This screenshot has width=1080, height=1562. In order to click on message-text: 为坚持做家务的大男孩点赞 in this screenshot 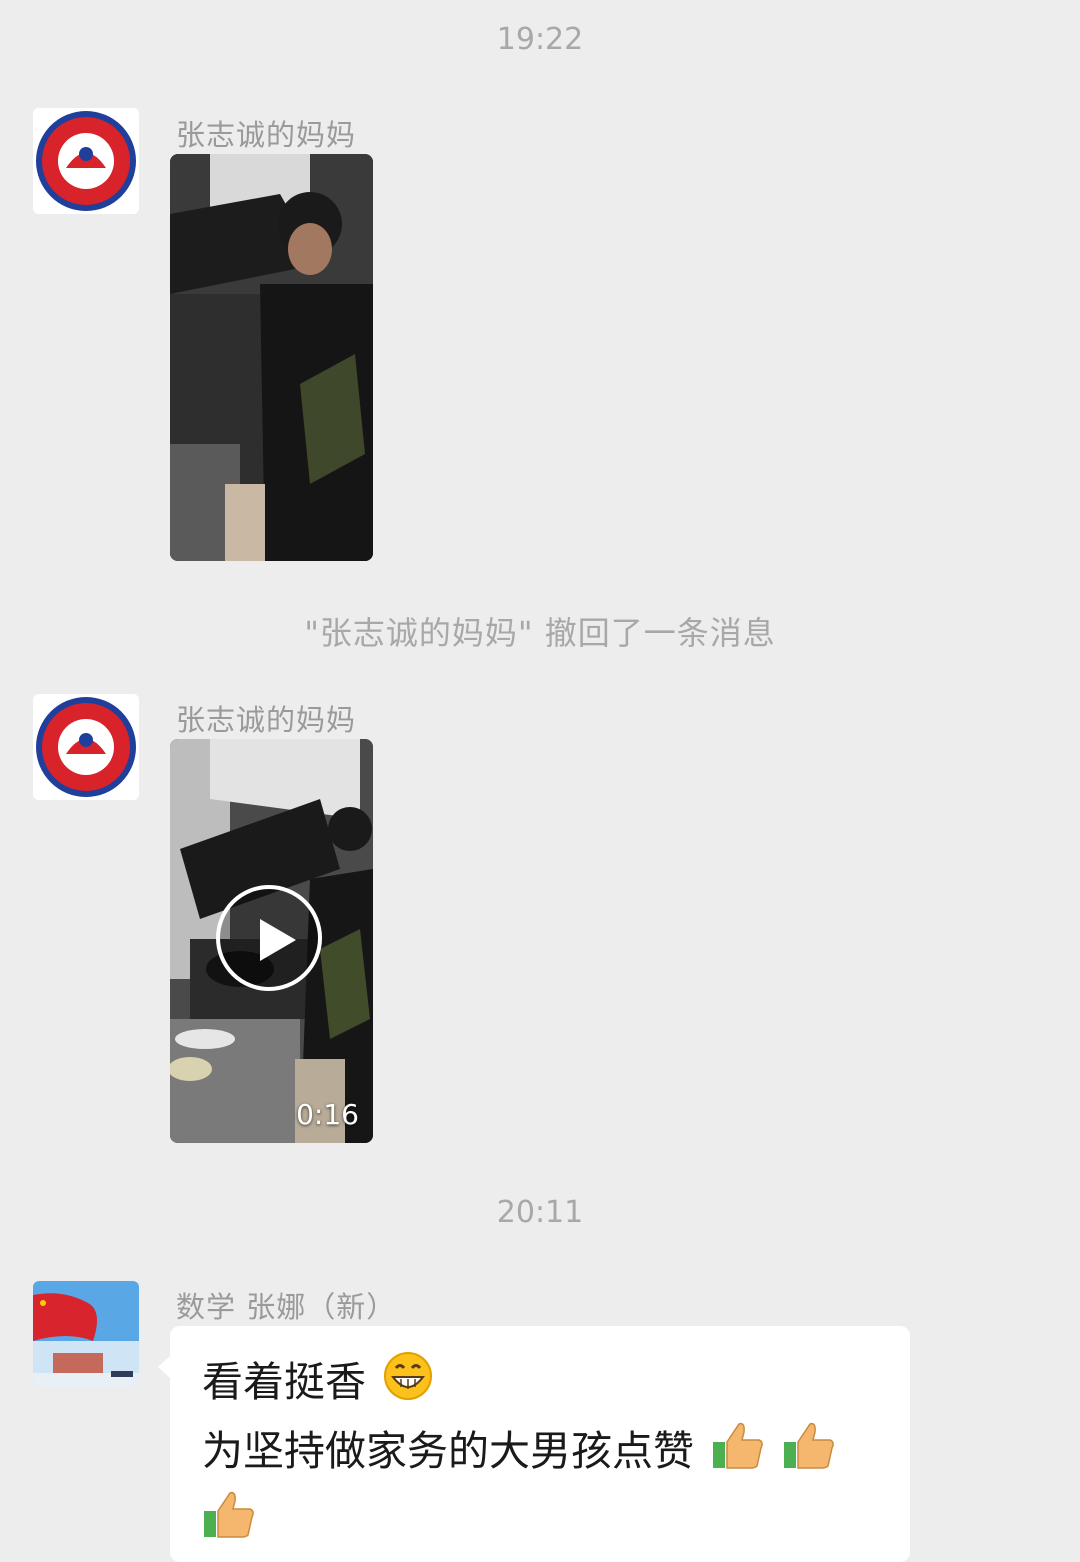, I will do `click(448, 1451)`.